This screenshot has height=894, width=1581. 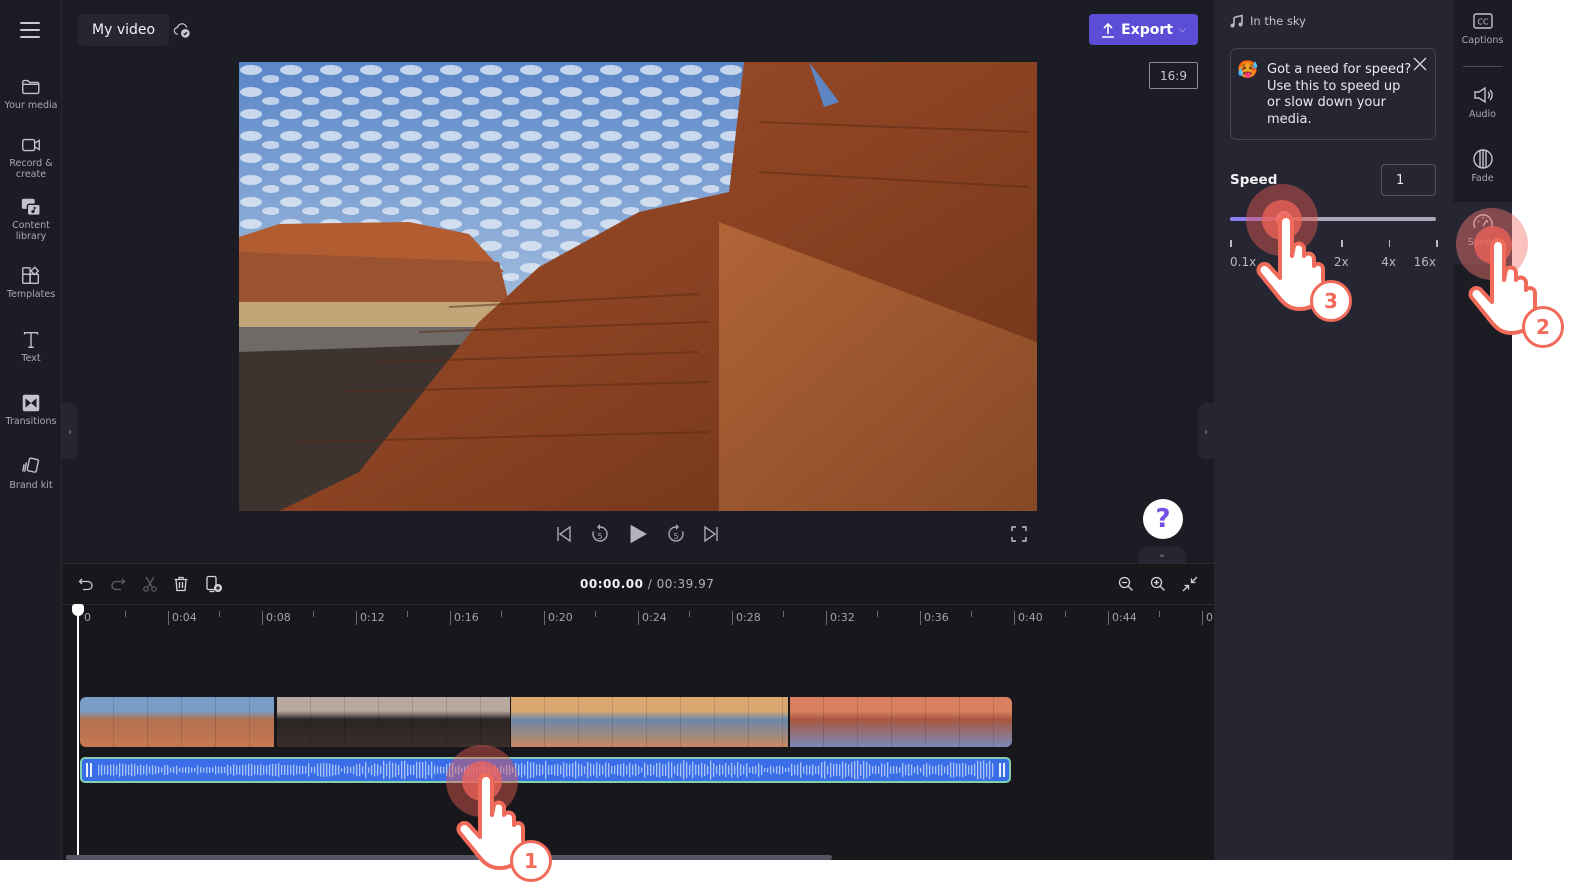 I want to click on delete-button, so click(x=181, y=584).